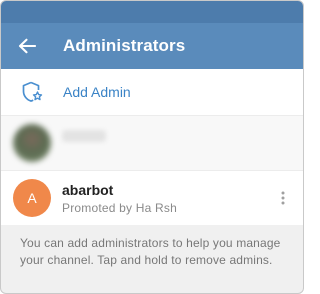  I want to click on more-vertical-icon, so click(283, 198).